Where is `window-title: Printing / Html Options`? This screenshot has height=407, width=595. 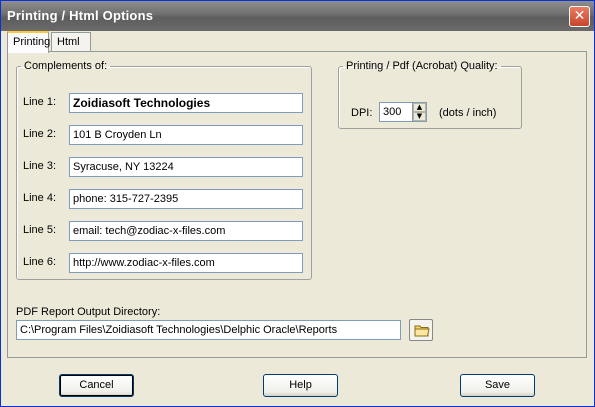 window-title: Printing / Html Options is located at coordinates (80, 15).